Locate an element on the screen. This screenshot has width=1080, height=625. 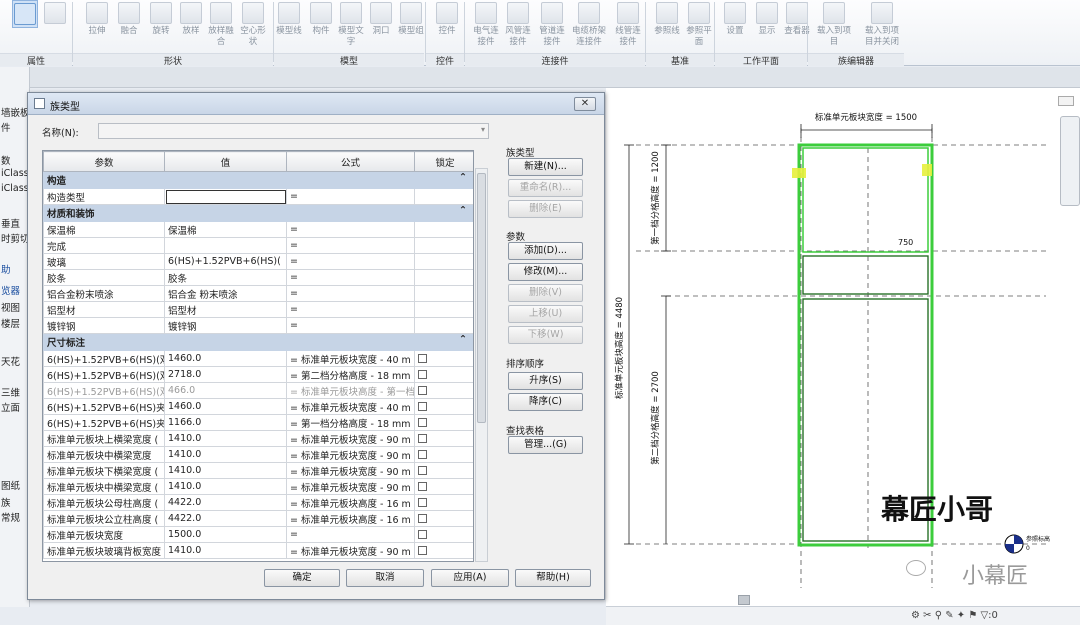
move-down-button: 下移(W) is located at coordinates (545, 335).